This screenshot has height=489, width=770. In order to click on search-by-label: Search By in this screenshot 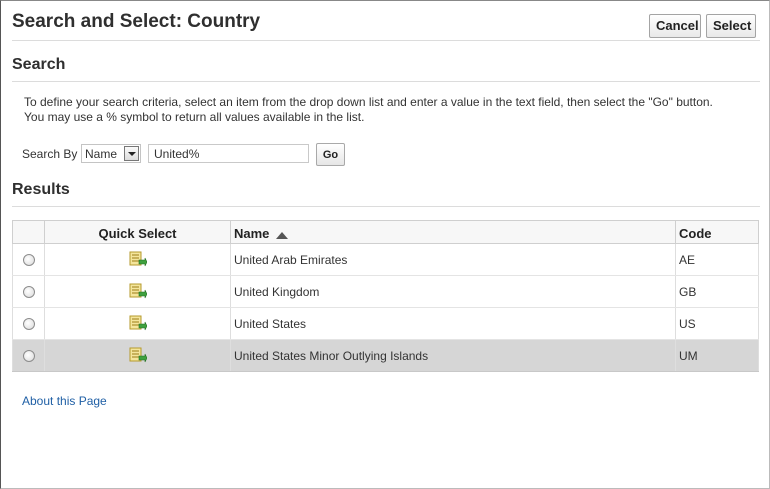, I will do `click(50, 154)`.